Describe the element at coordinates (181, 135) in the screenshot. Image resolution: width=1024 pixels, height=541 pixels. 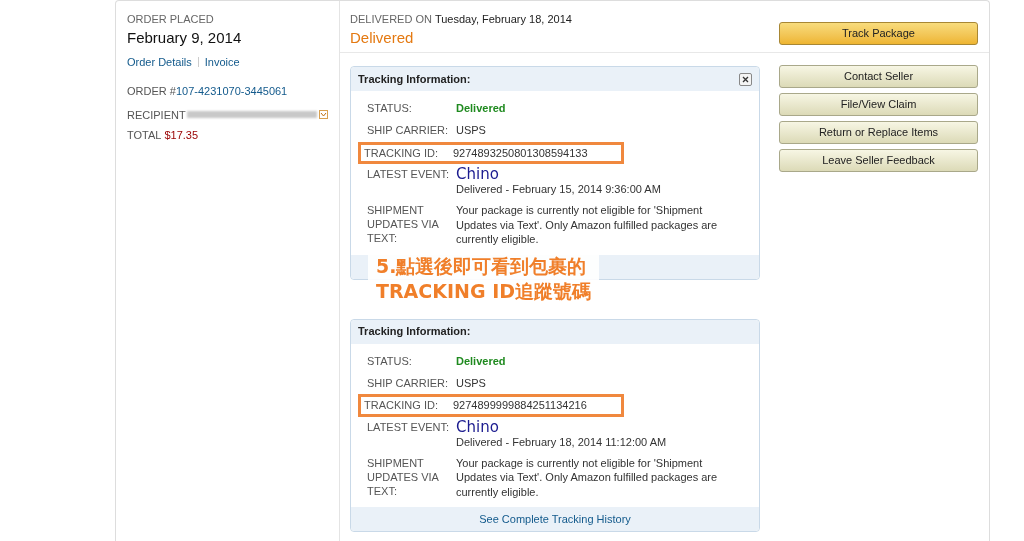
I see `total-amount: $17.35` at that location.